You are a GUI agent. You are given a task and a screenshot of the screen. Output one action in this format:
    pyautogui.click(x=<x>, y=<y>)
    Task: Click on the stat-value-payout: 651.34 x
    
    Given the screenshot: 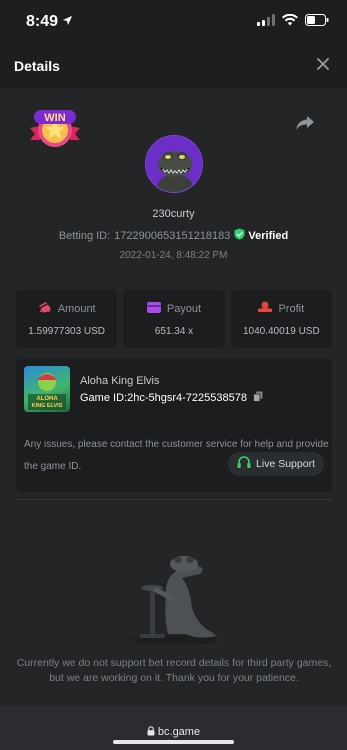 What is the action you would take?
    pyautogui.click(x=174, y=331)
    